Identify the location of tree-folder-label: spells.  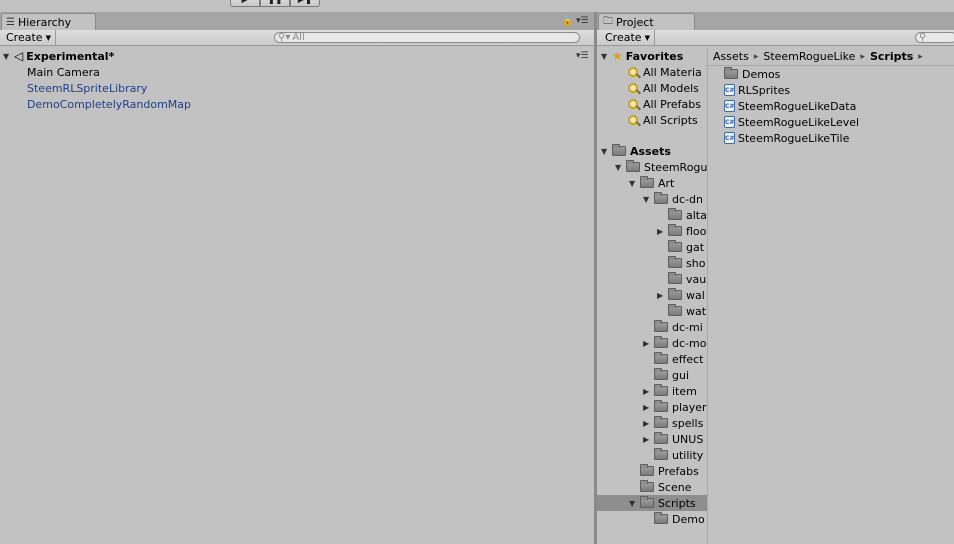
(688, 423).